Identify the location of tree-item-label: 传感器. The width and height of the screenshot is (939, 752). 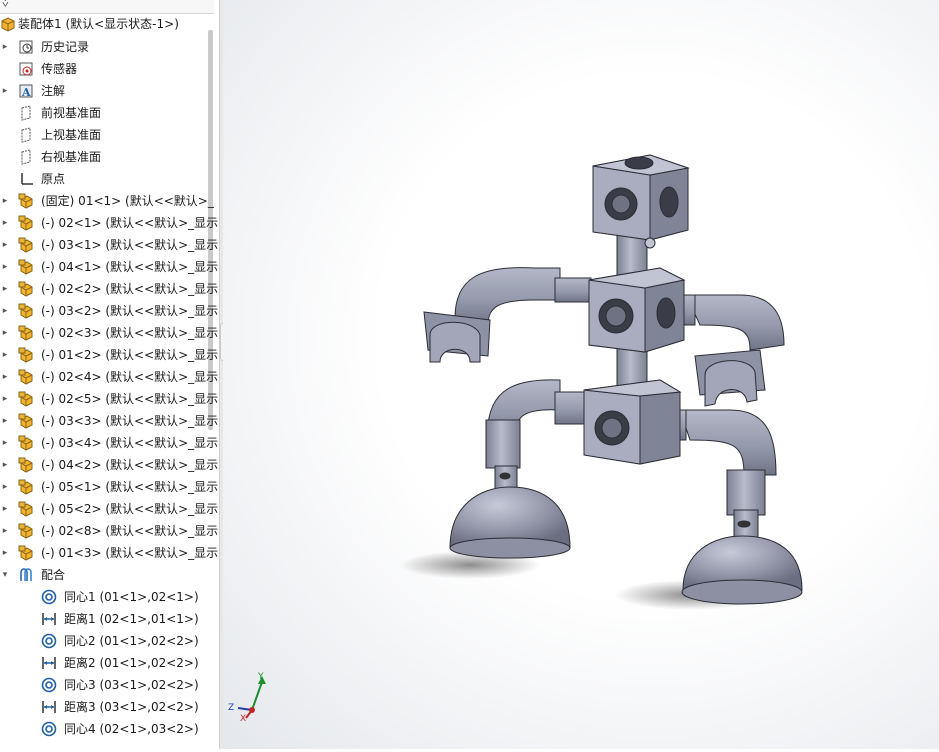
(59, 69).